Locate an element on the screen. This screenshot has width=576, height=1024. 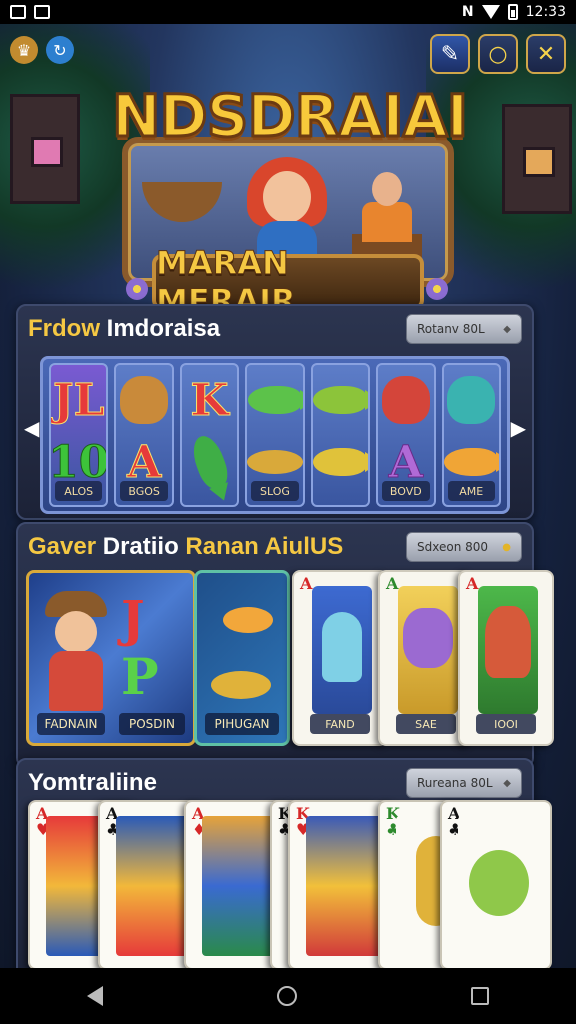
slot-reels: JL 10 ALOS A BGOS K SLOG A BOVD AME is located at coordinates (275, 435).